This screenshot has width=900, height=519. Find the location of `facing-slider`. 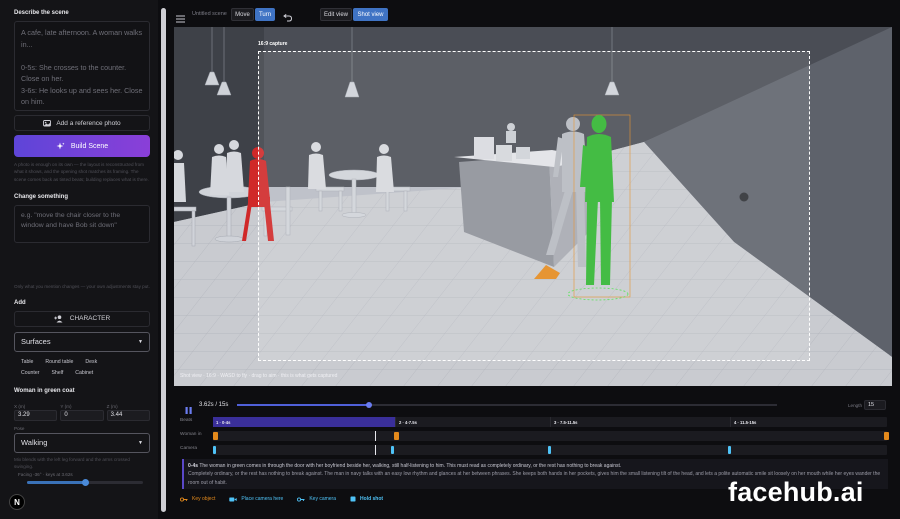

facing-slider is located at coordinates (85, 483).